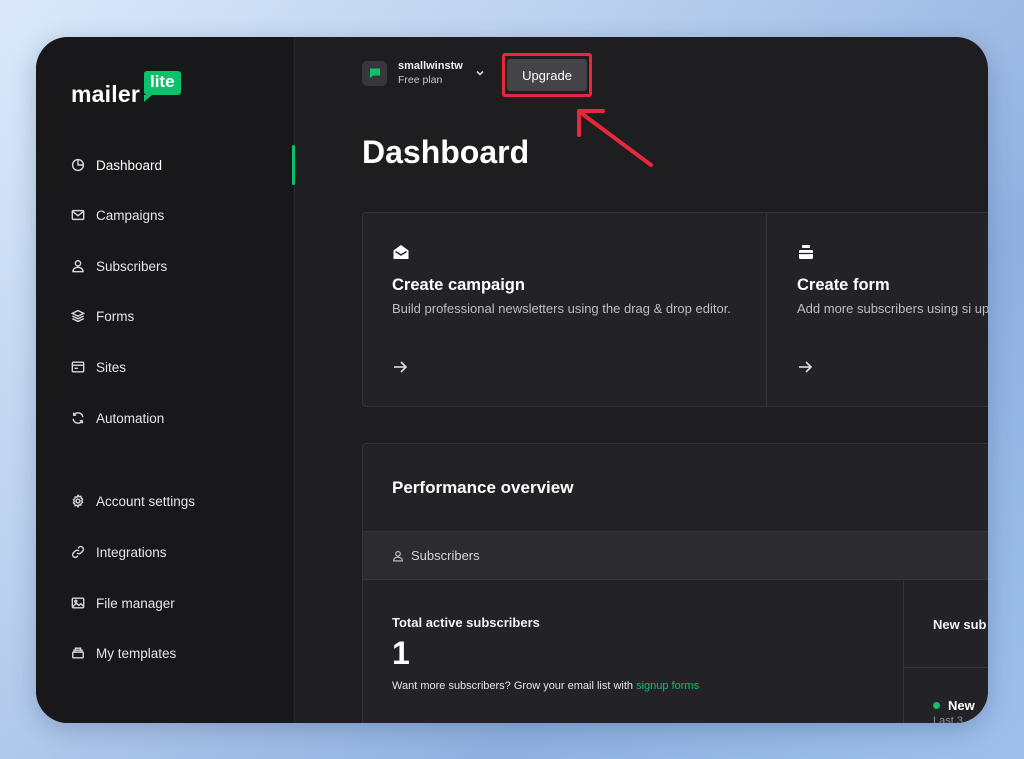 This screenshot has width=1024, height=759. I want to click on signup-forms-link: signup forms, so click(667, 686).